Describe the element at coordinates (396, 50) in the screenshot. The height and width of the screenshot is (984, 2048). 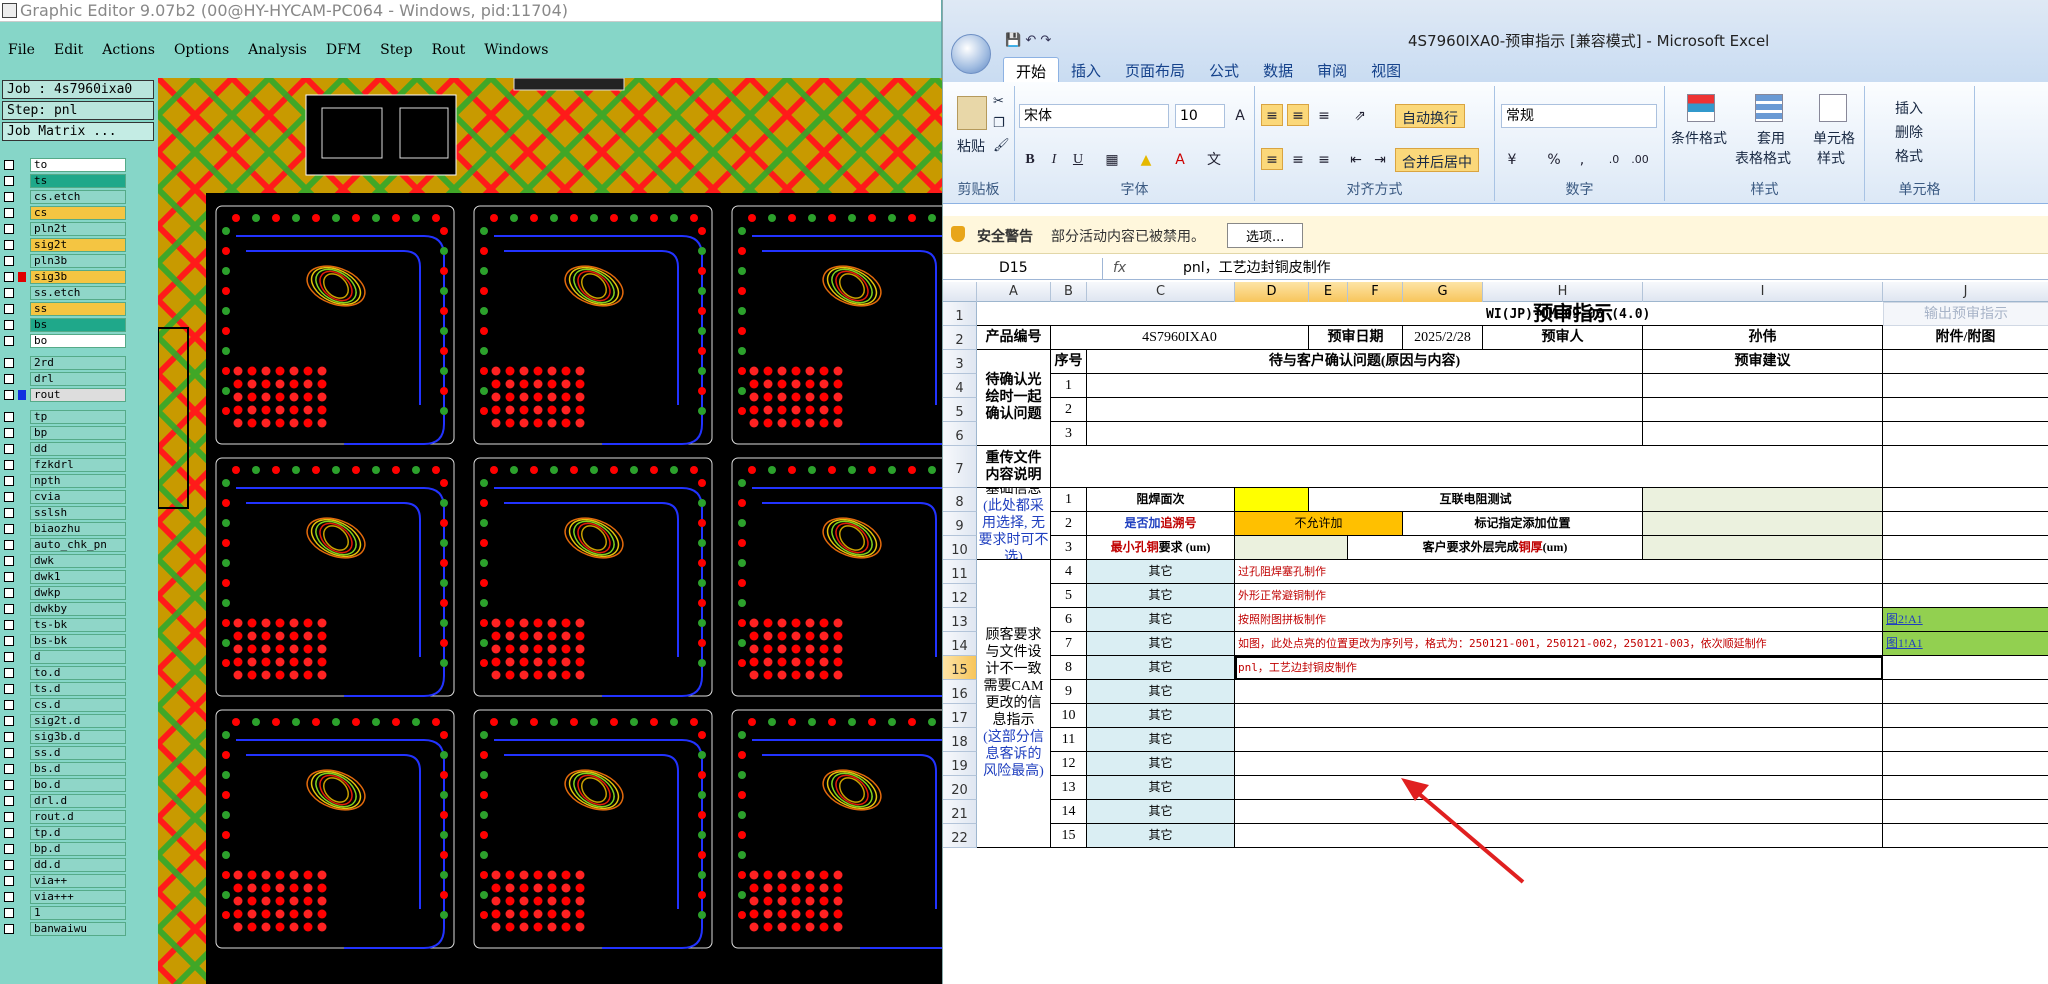
I see `menu-step: Step` at that location.